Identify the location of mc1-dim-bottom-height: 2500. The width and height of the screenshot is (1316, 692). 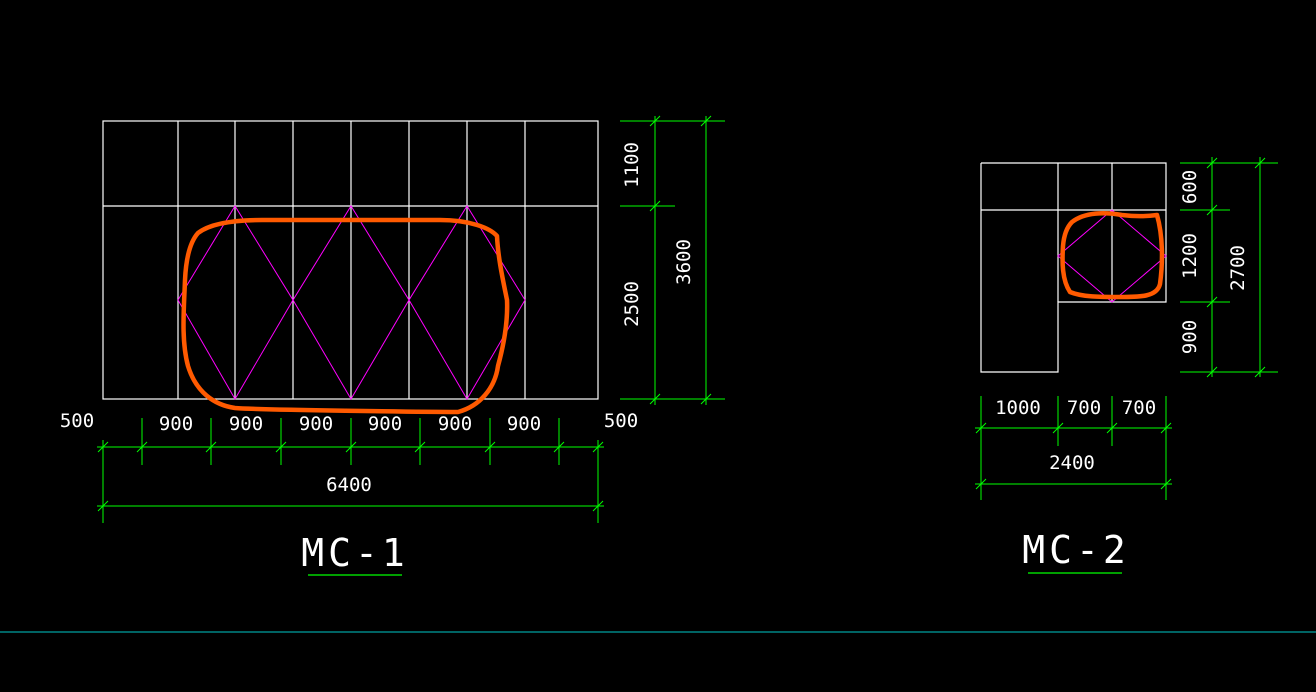
(632, 304).